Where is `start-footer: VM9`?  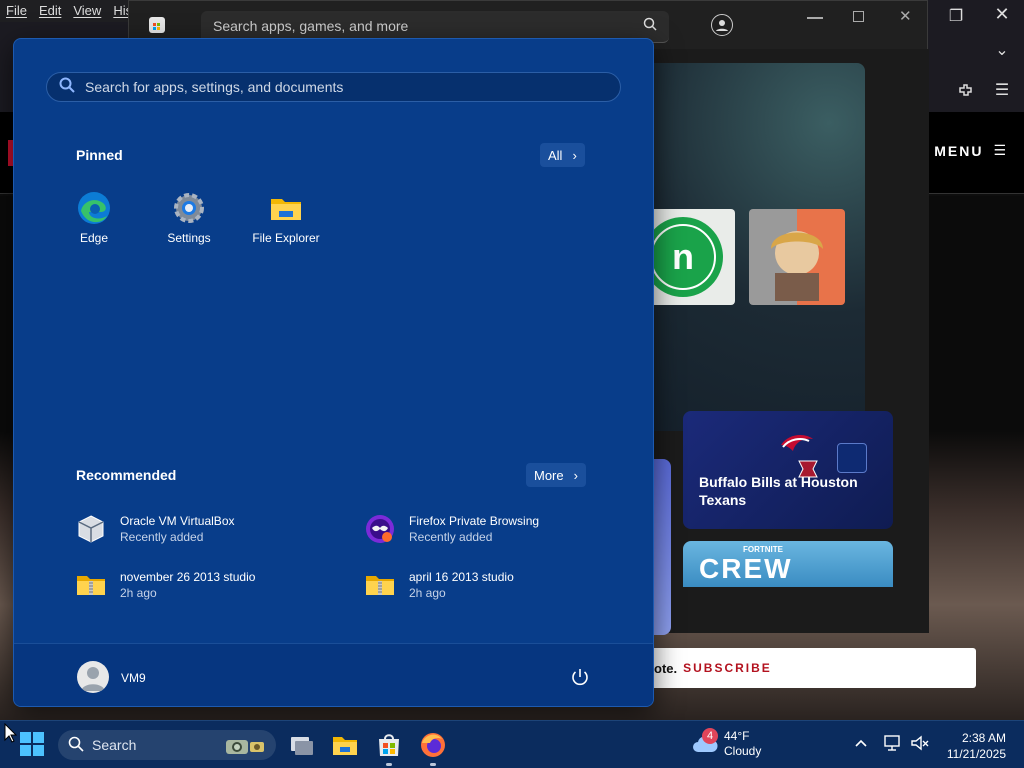
start-footer: VM9 is located at coordinates (333, 674).